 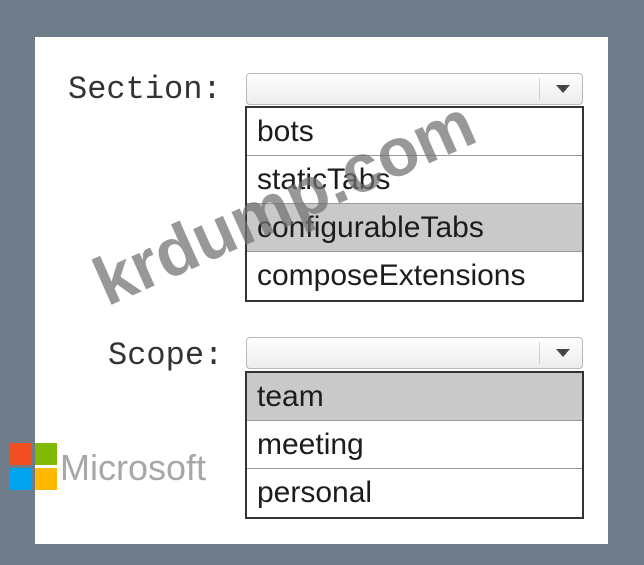 What do you see at coordinates (21, 479) in the screenshot?
I see `microsoft-logo-blue-square` at bounding box center [21, 479].